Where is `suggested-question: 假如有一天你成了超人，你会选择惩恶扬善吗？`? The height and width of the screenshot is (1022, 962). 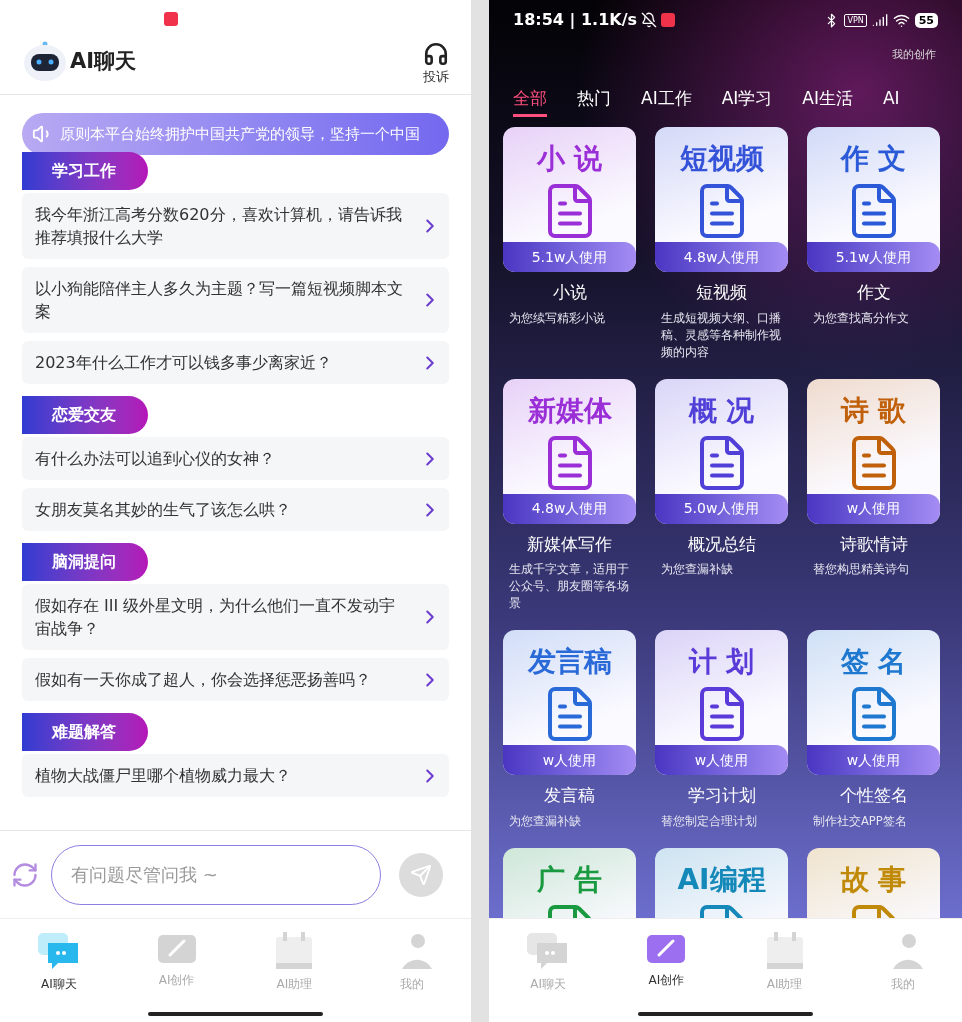
suggested-question: 假如有一天你成了超人，你会选择惩恶扬善吗？ is located at coordinates (235, 679).